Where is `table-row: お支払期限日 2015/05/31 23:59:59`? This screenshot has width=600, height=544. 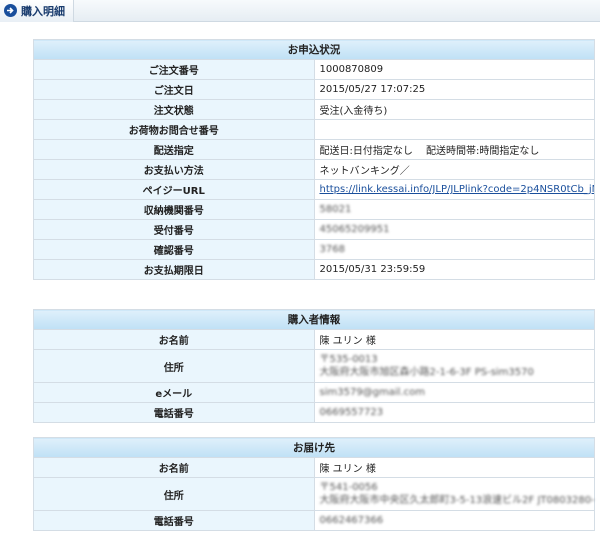 table-row: お支払期限日 2015/05/31 23:59:59 is located at coordinates (314, 269).